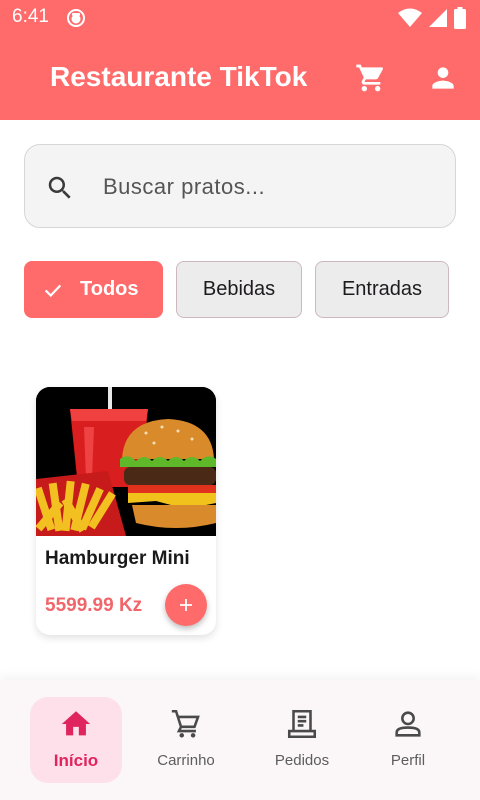 The height and width of the screenshot is (800, 480). Describe the element at coordinates (460, 18) in the screenshot. I see `battery-icon` at that location.